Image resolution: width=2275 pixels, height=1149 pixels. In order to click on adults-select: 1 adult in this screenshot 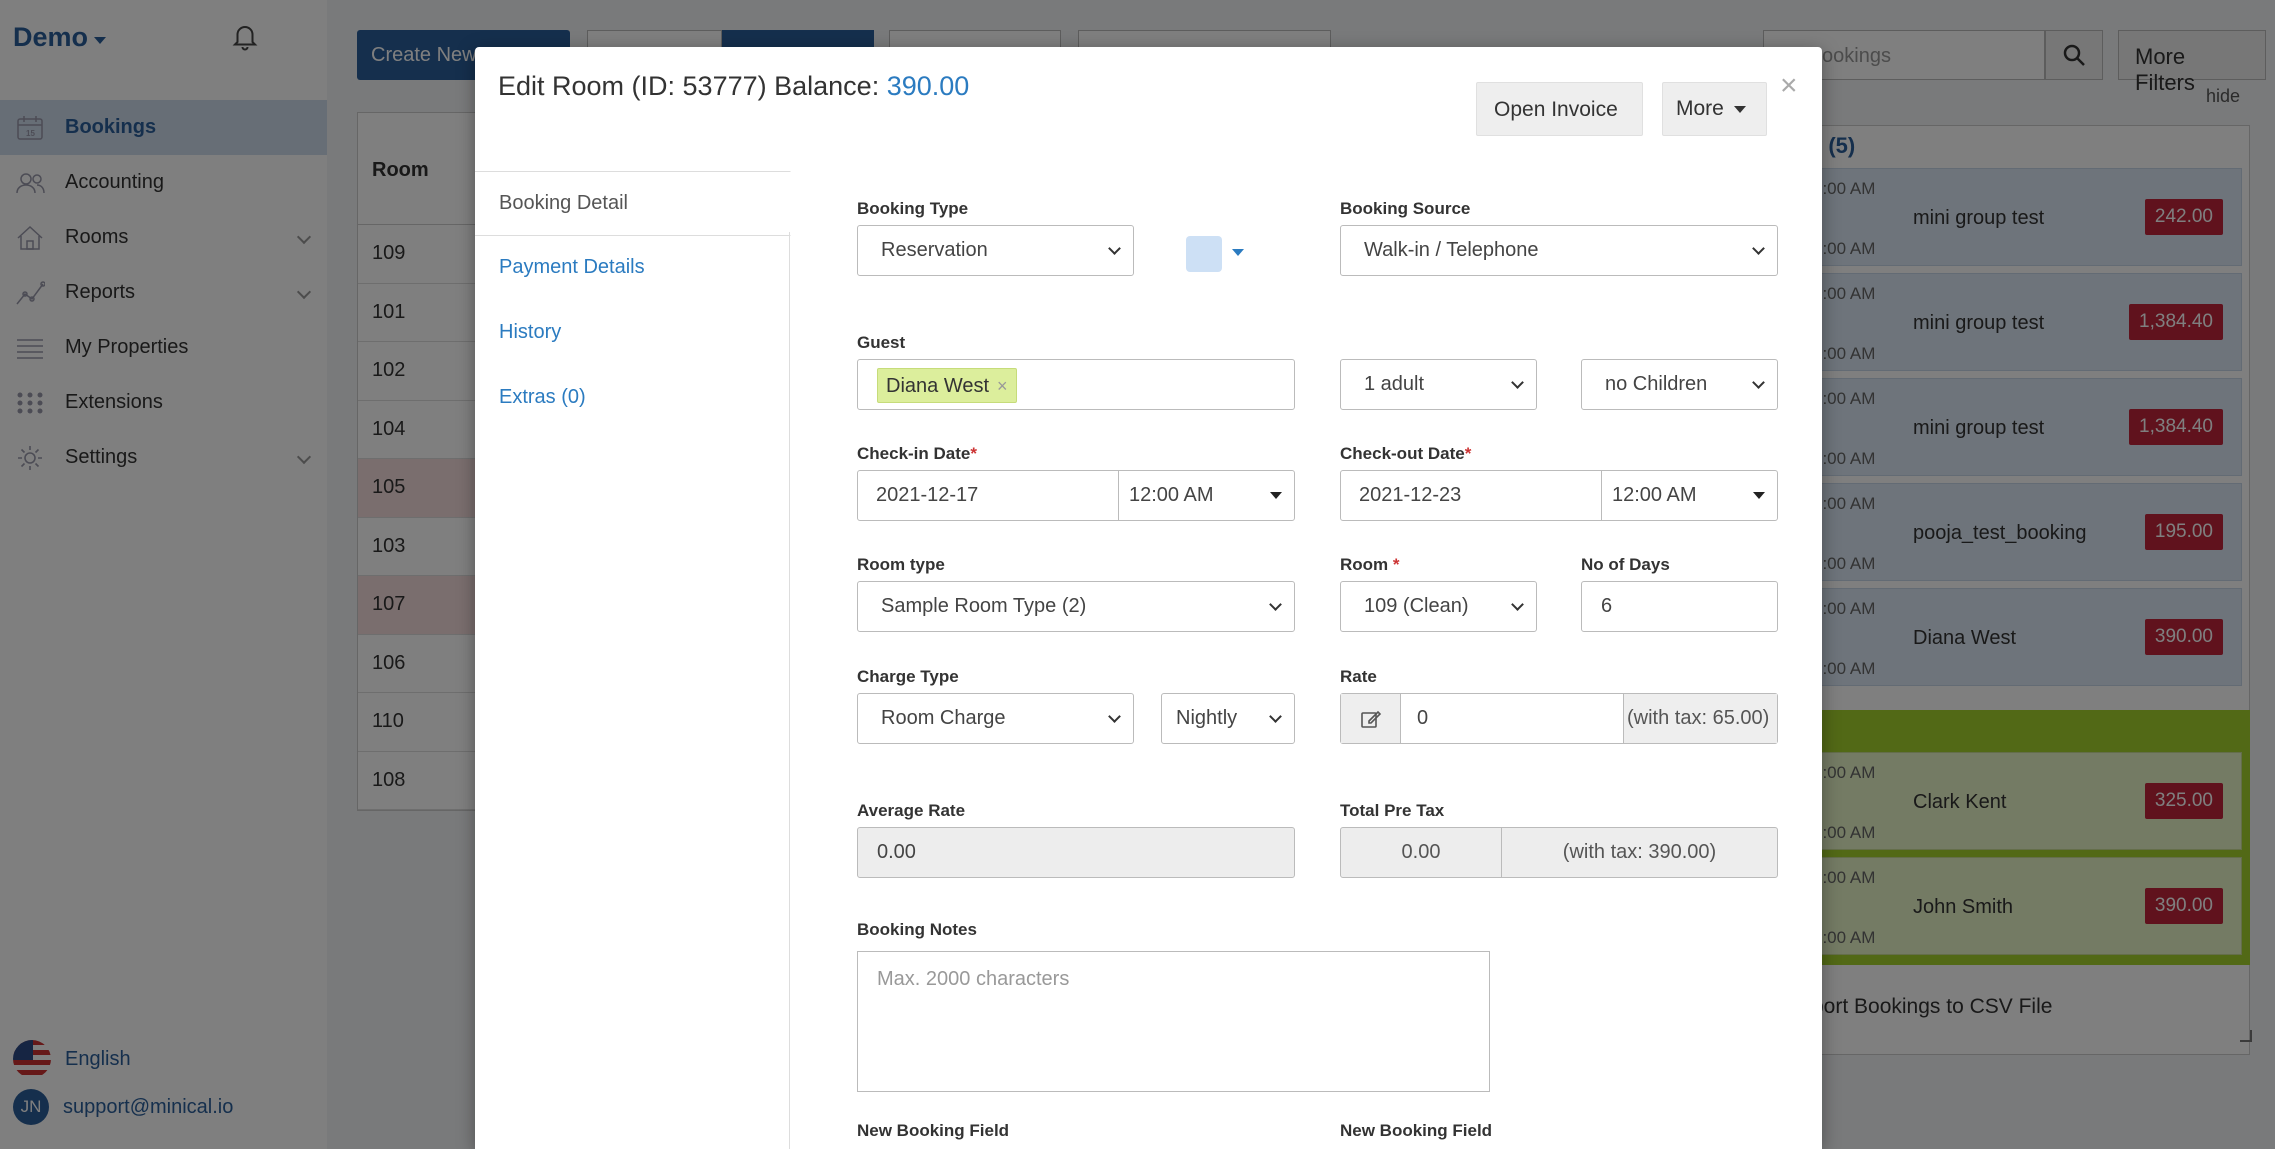, I will do `click(1438, 384)`.